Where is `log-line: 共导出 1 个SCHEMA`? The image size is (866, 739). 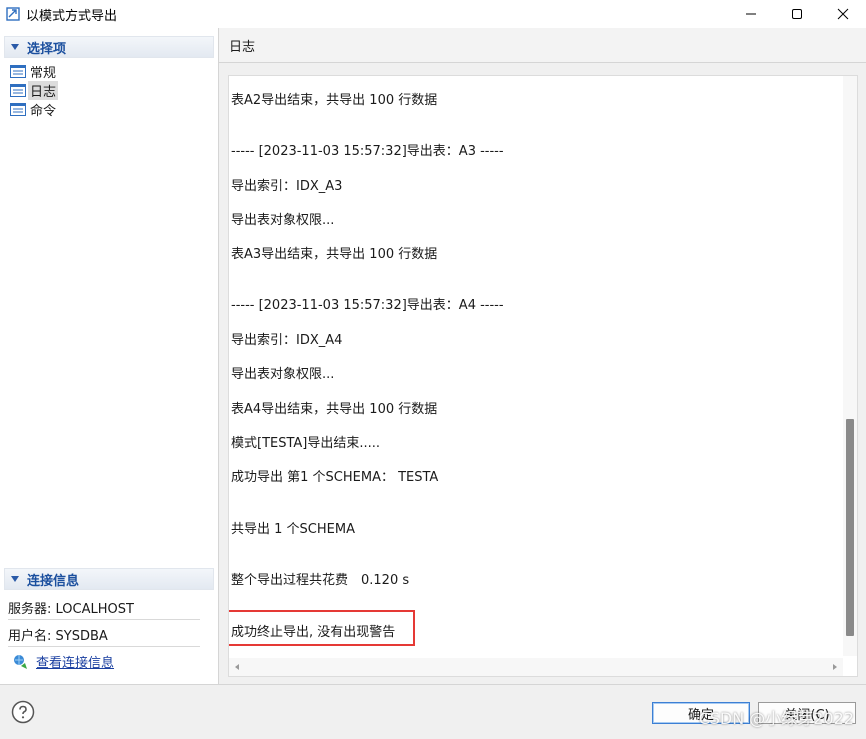
log-line: 共导出 1 个SCHEMA is located at coordinates (293, 529).